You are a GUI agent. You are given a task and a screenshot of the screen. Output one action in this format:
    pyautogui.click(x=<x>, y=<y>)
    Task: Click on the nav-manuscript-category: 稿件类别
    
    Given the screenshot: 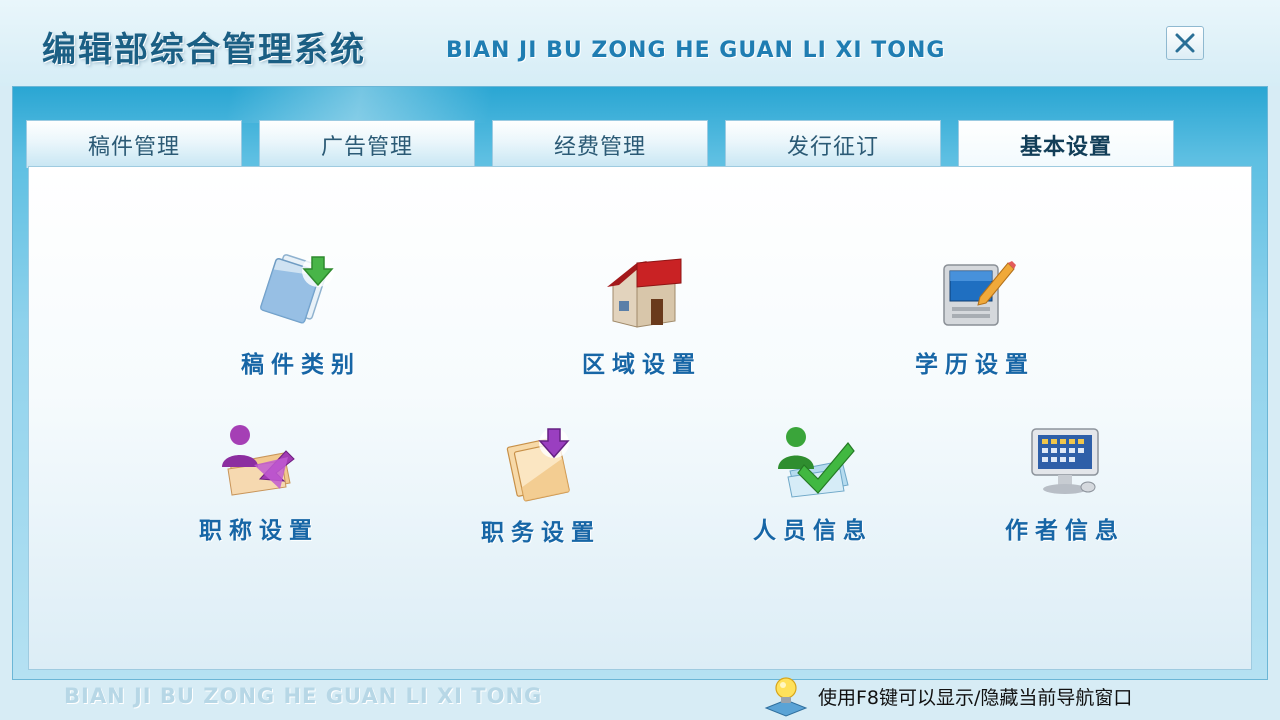 What is the action you would take?
    pyautogui.click(x=301, y=320)
    